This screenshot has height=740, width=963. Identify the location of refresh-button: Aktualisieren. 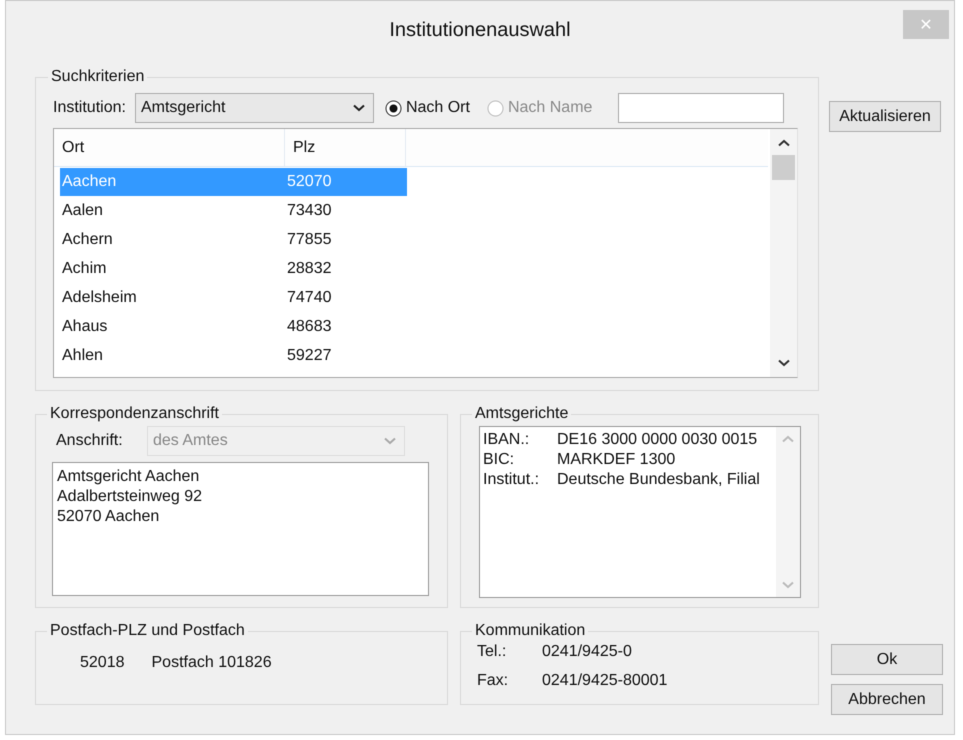
(885, 116).